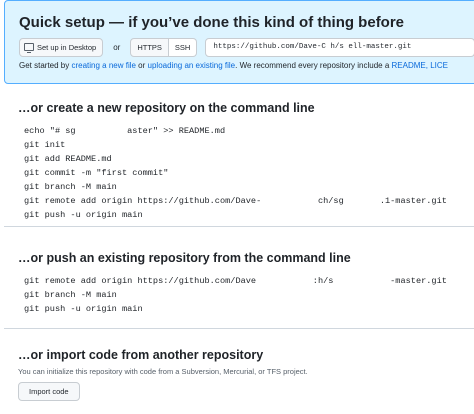 The width and height of the screenshot is (474, 414). I want to click on code-line: echo "# sg aster" >> README.md, so click(125, 131).